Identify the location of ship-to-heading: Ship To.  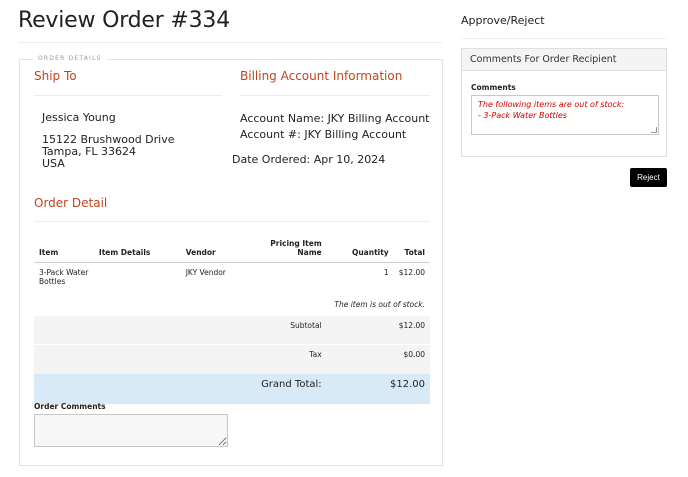
(55, 76).